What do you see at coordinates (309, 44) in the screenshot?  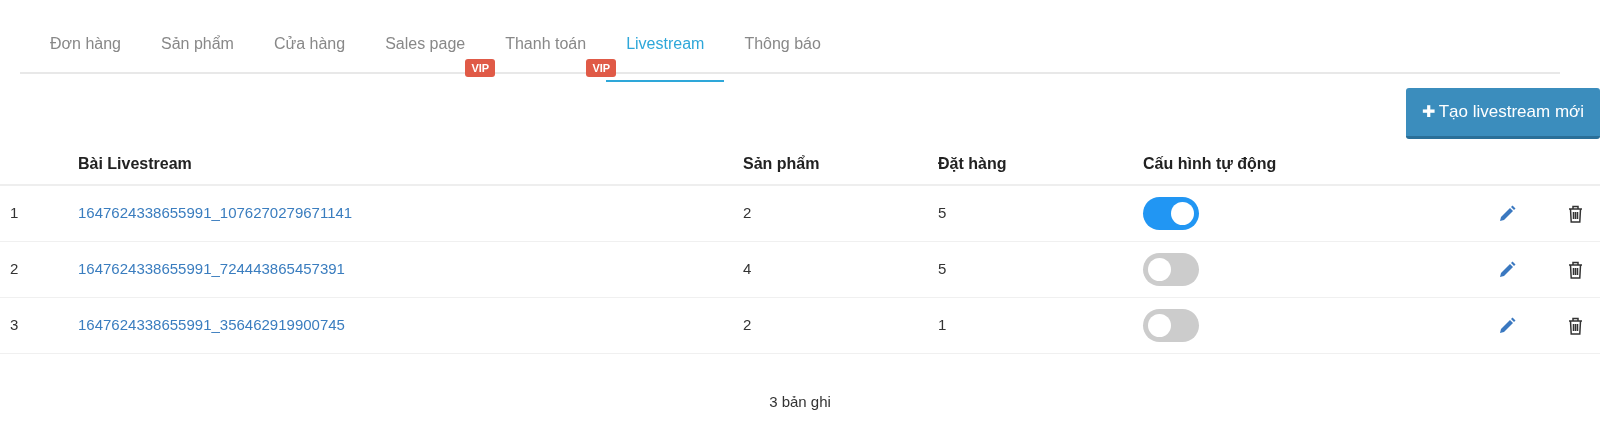 I see `tab: Cửa hàng` at bounding box center [309, 44].